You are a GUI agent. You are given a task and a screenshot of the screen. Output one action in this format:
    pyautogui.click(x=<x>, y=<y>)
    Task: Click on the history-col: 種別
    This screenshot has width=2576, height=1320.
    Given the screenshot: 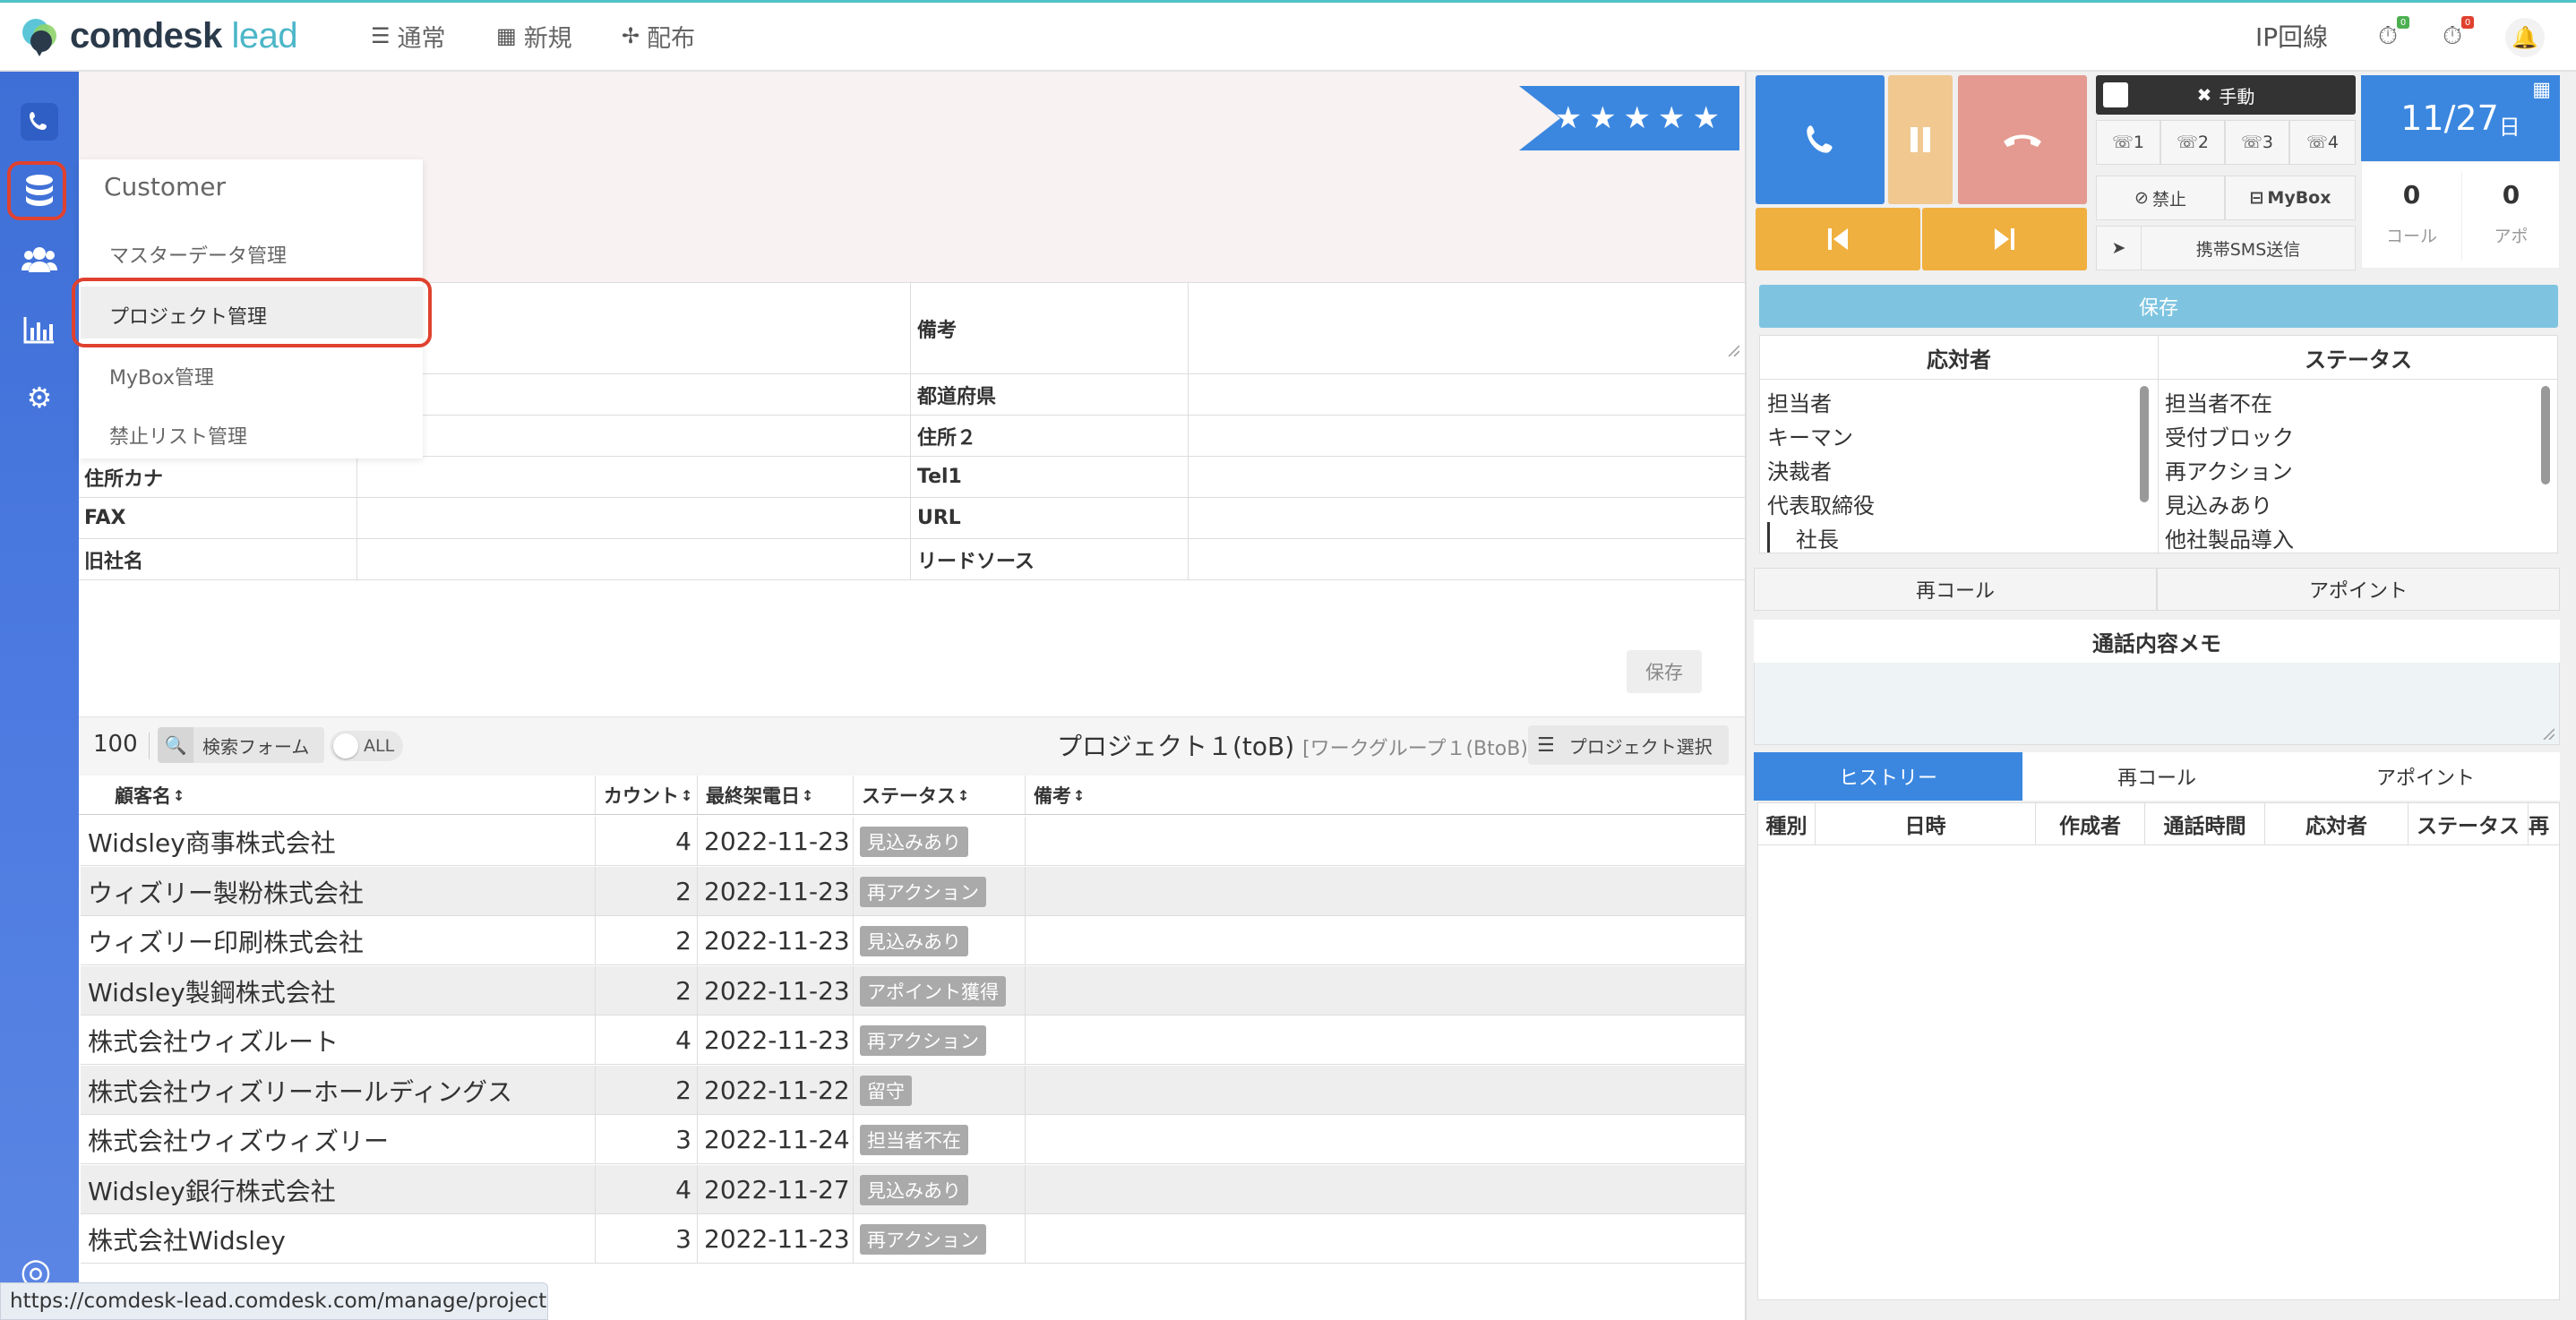 What is the action you would take?
    pyautogui.click(x=1787, y=824)
    